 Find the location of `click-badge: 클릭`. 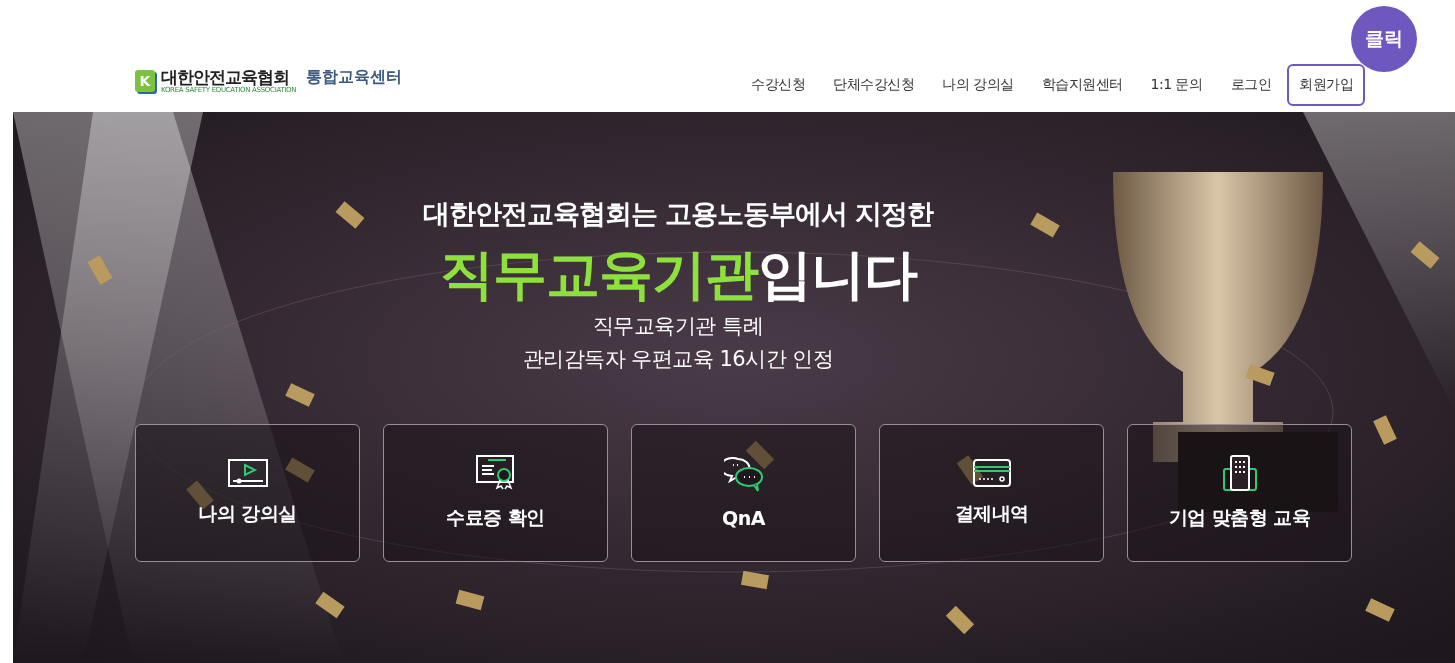

click-badge: 클릭 is located at coordinates (1384, 39).